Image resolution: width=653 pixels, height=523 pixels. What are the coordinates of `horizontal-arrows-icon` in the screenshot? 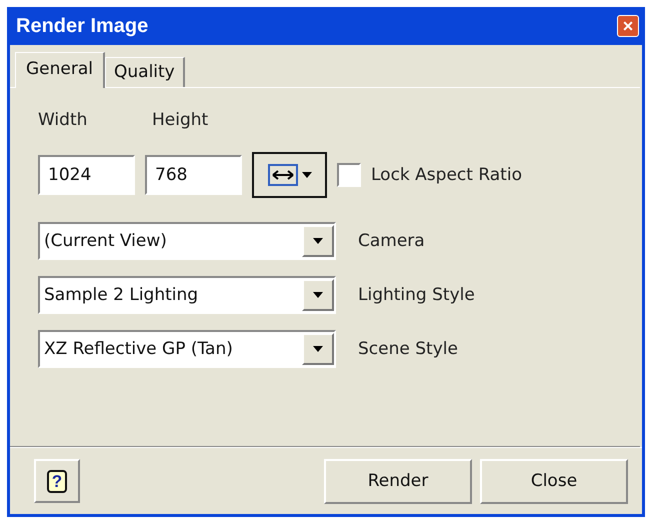 It's located at (283, 175).